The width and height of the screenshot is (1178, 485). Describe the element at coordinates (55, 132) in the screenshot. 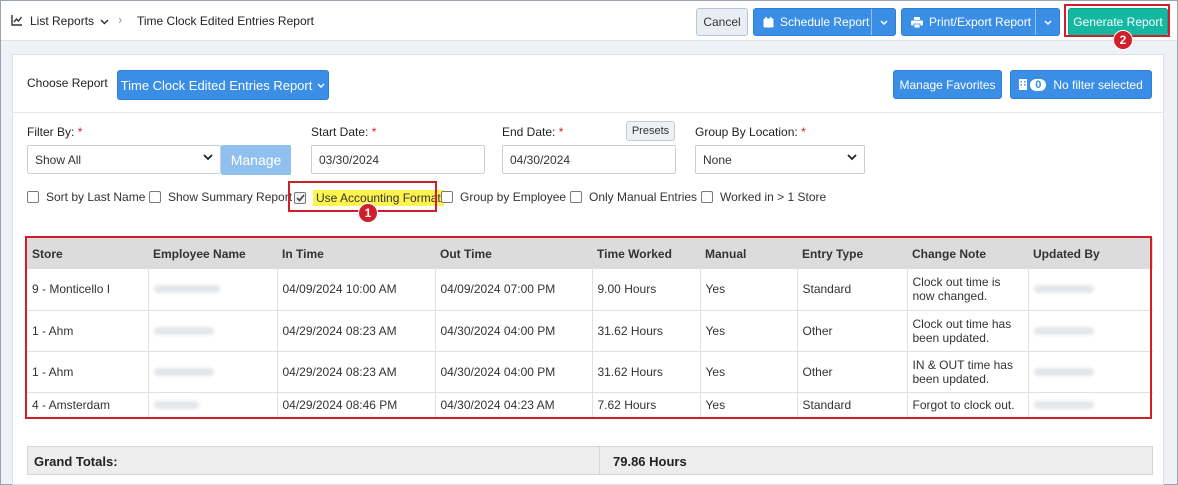

I see `filter-by-label: Filter By: *` at that location.